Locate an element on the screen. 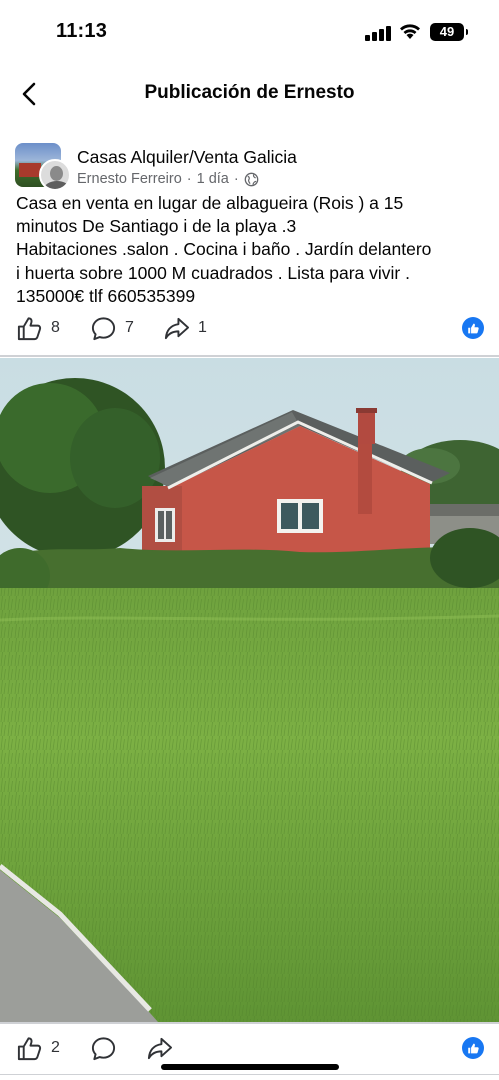 The image size is (499, 1080). post-actions: 8 7 1 is located at coordinates (249, 328).